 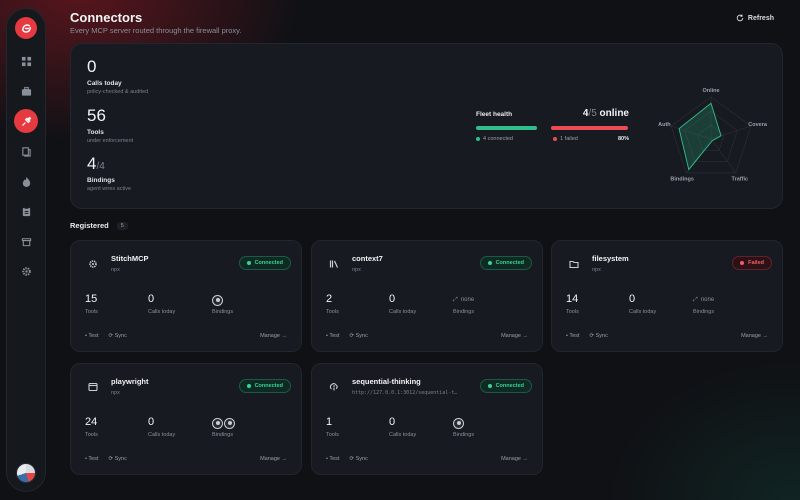 What do you see at coordinates (682, 180) in the screenshot?
I see `radar-axis-label: Bindings` at bounding box center [682, 180].